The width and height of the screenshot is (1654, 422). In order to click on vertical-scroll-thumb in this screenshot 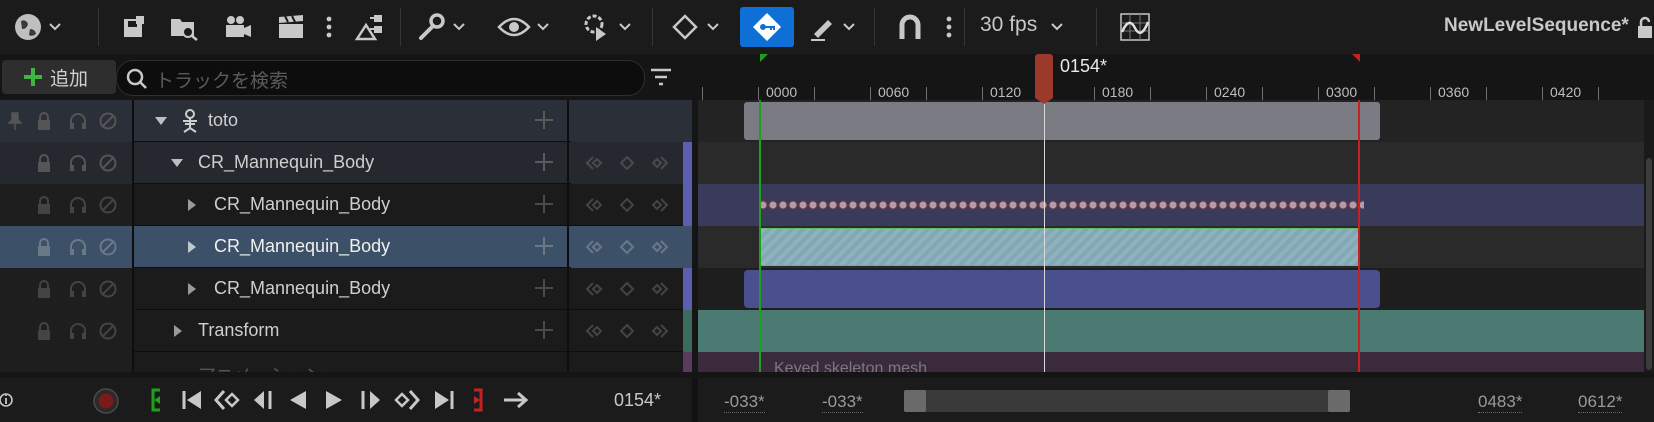, I will do `click(1649, 264)`.